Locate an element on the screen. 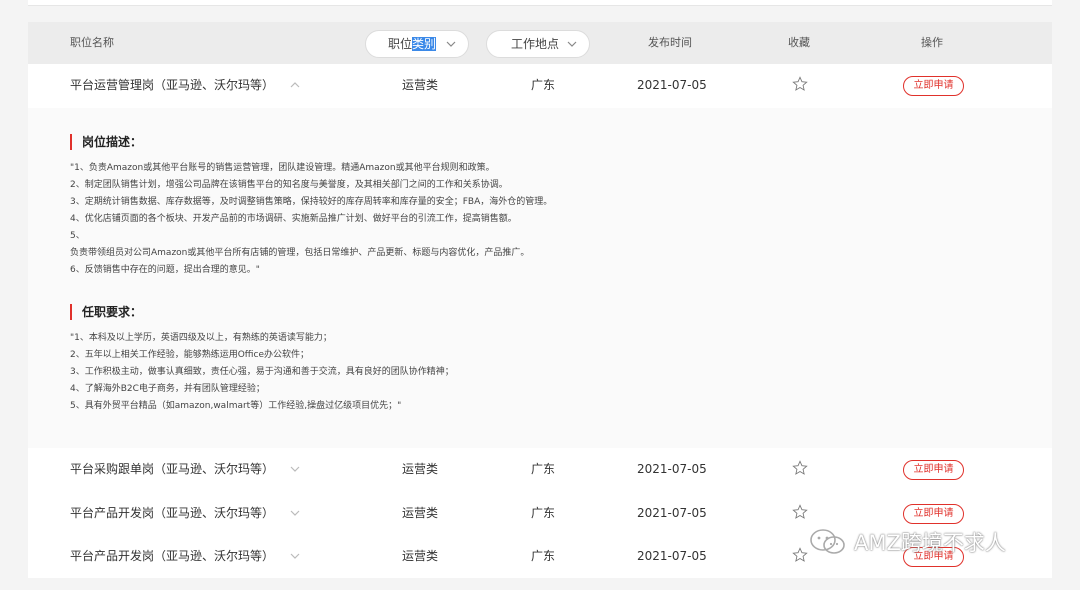  job-row: 平台采购跟单岗（亚马逊、沃尔玛等） 运营类 广东 2021-07-05 立即申请 is located at coordinates (540, 469).